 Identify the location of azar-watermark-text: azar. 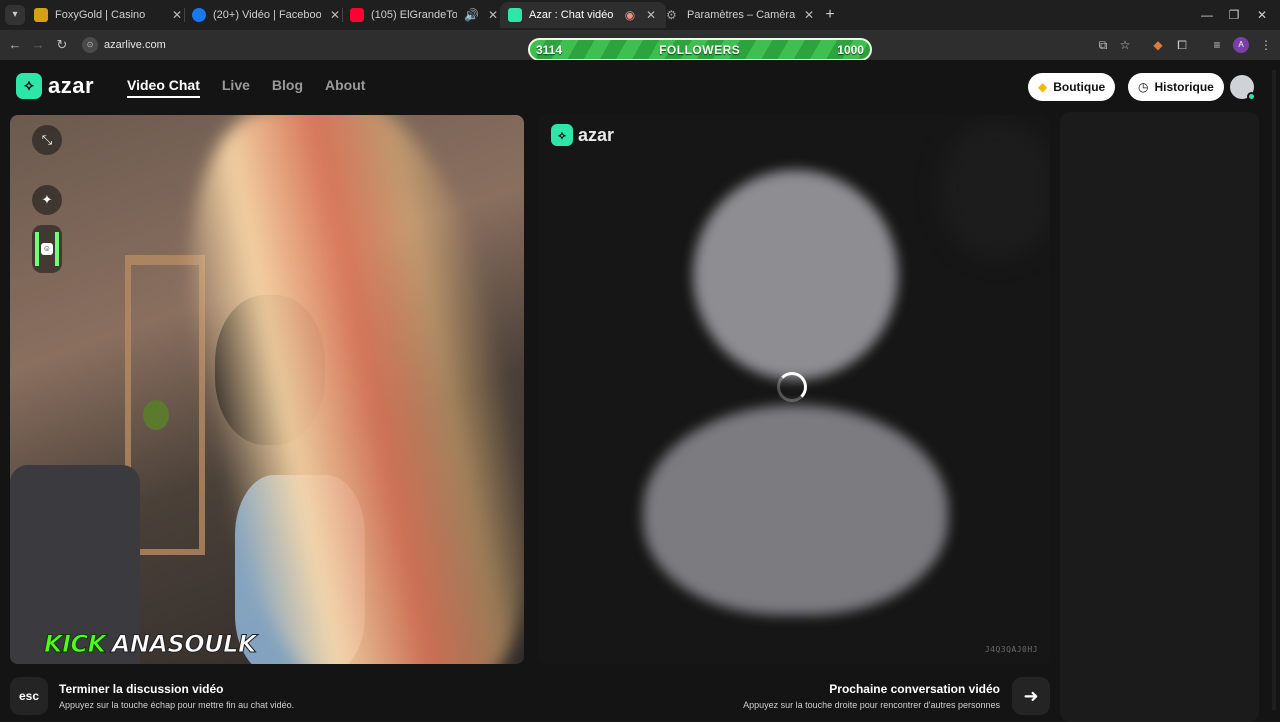
(596, 134).